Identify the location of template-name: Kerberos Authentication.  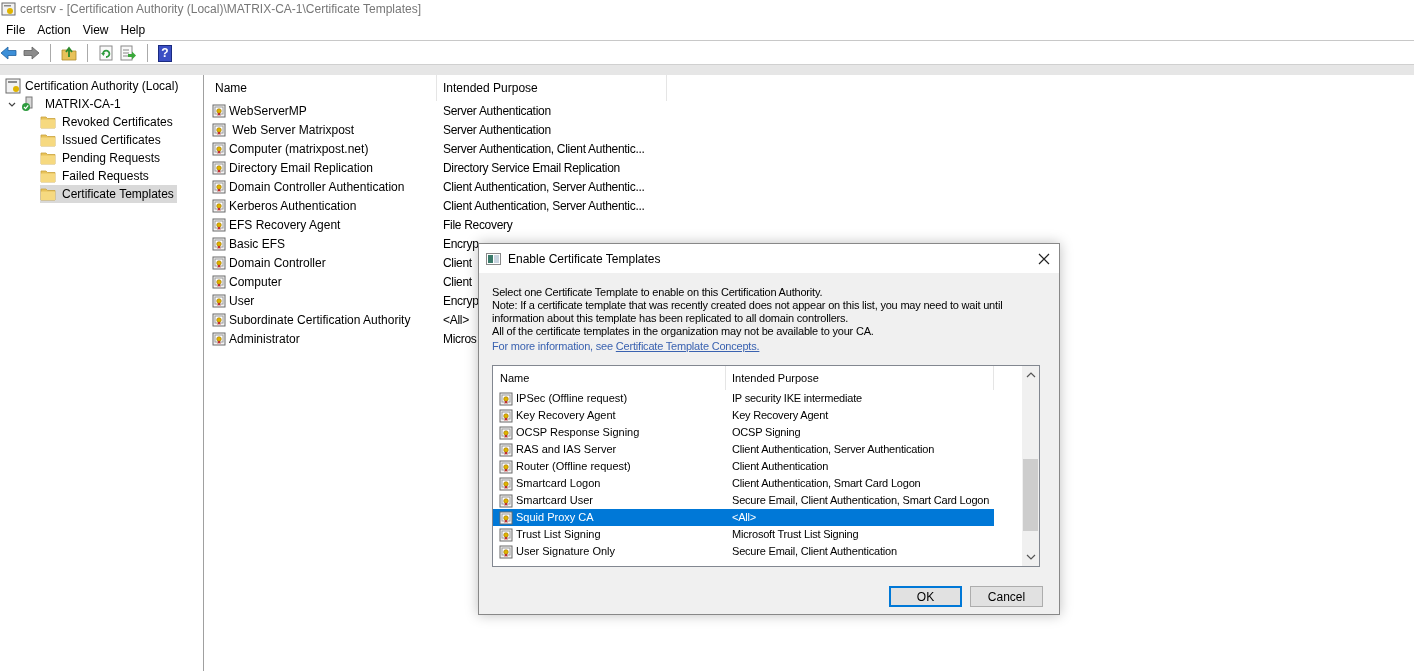
(293, 205).